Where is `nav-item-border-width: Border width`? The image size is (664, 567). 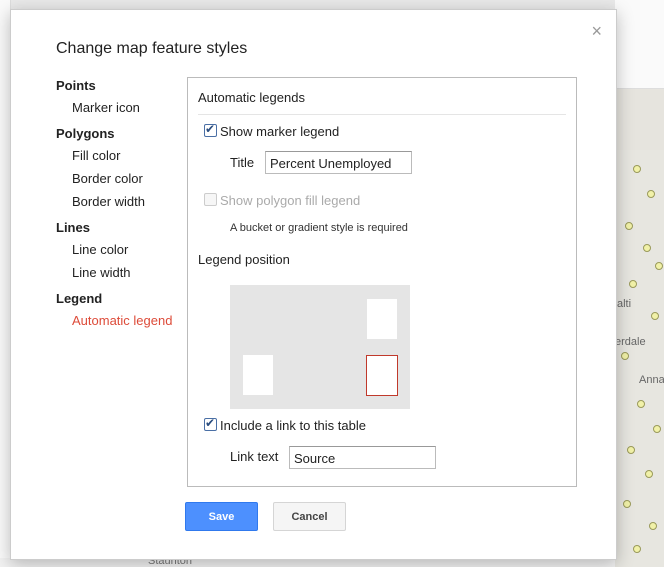 nav-item-border-width: Border width is located at coordinates (126, 201).